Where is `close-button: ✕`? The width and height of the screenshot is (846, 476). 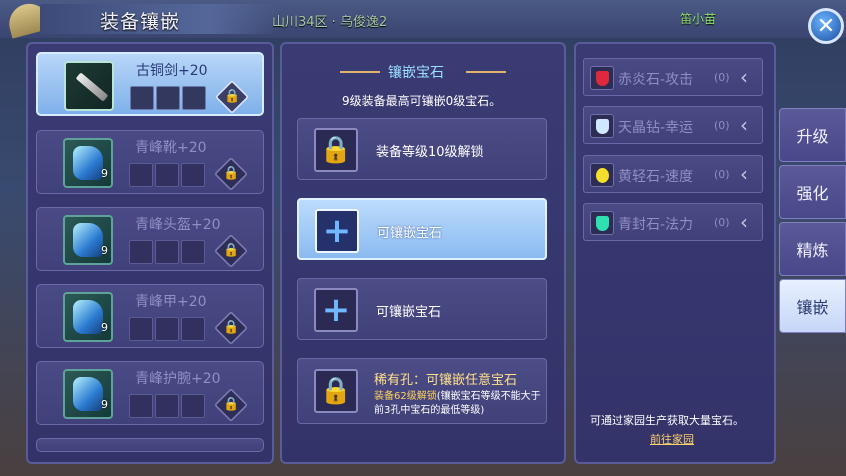 close-button: ✕ is located at coordinates (826, 26).